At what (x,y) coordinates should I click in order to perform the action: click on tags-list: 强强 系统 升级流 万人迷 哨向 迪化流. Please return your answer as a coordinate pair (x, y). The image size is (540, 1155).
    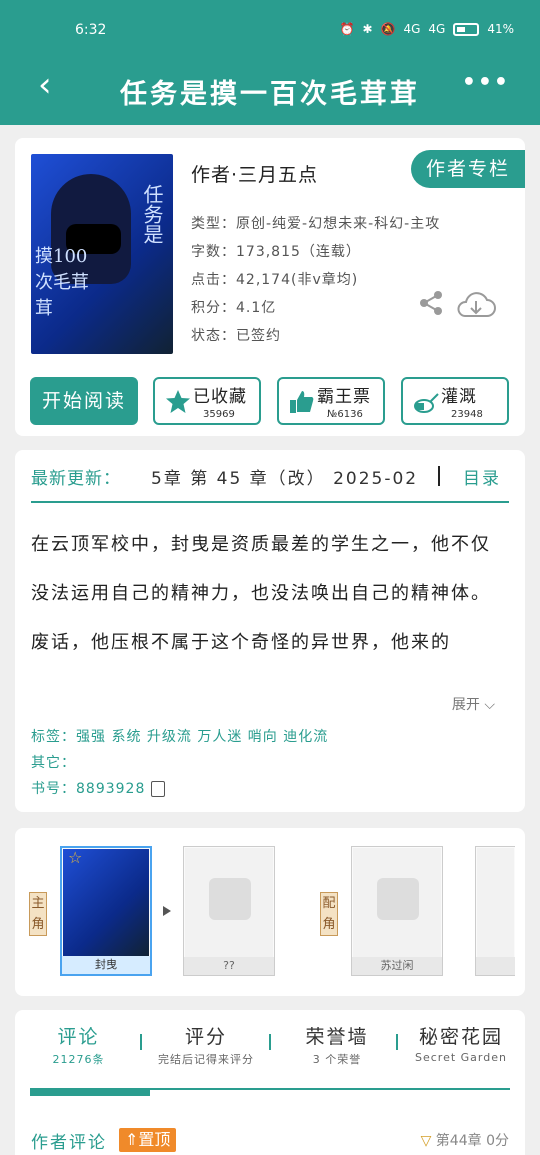
    Looking at the image, I should click on (202, 737).